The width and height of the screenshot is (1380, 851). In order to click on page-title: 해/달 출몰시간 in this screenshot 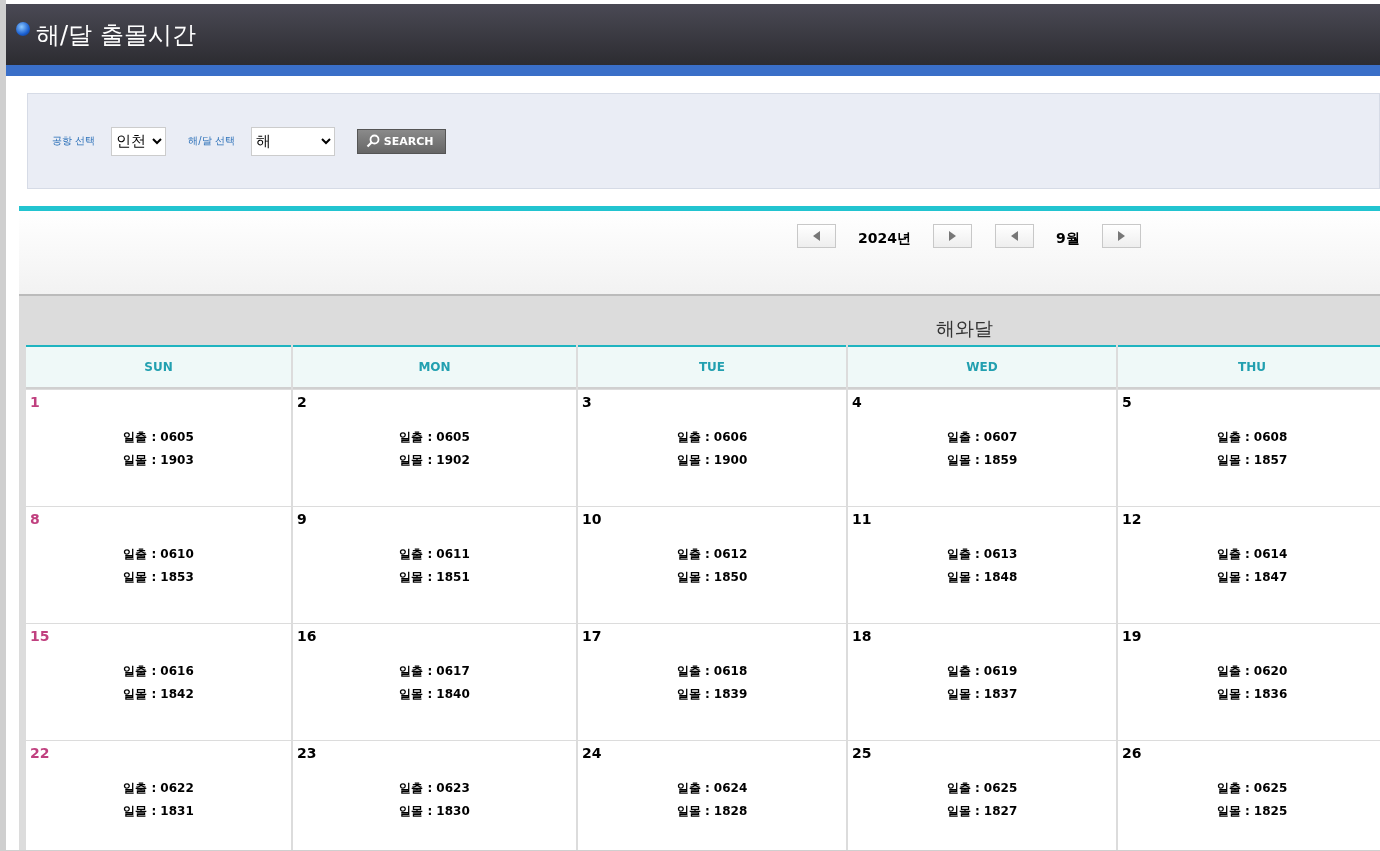, I will do `click(116, 35)`.